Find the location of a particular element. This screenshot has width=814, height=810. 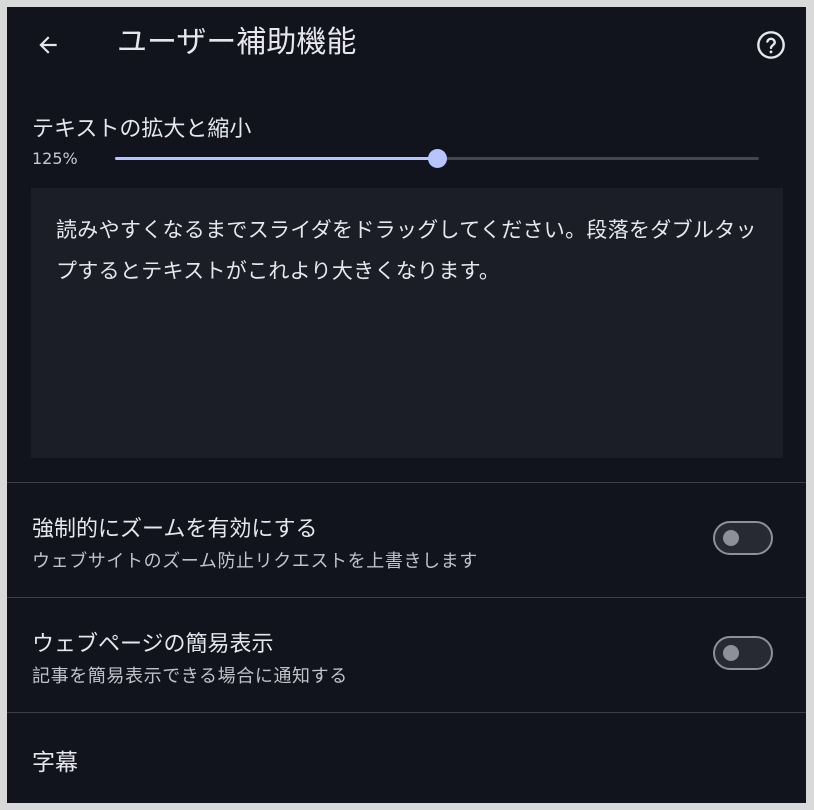

text-zoom-value: 125% is located at coordinates (55, 158).